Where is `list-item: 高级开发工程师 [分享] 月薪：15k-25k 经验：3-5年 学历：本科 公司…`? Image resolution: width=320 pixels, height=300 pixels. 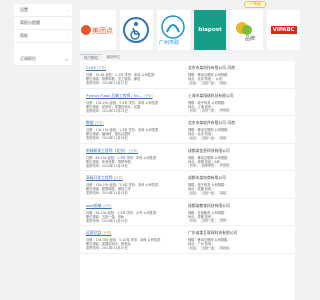
list-item: 高级开发工程师 [分享] 月薪：15k-25k 经验：3-5年 学历：本科 公司… is located at coordinates (187, 185).